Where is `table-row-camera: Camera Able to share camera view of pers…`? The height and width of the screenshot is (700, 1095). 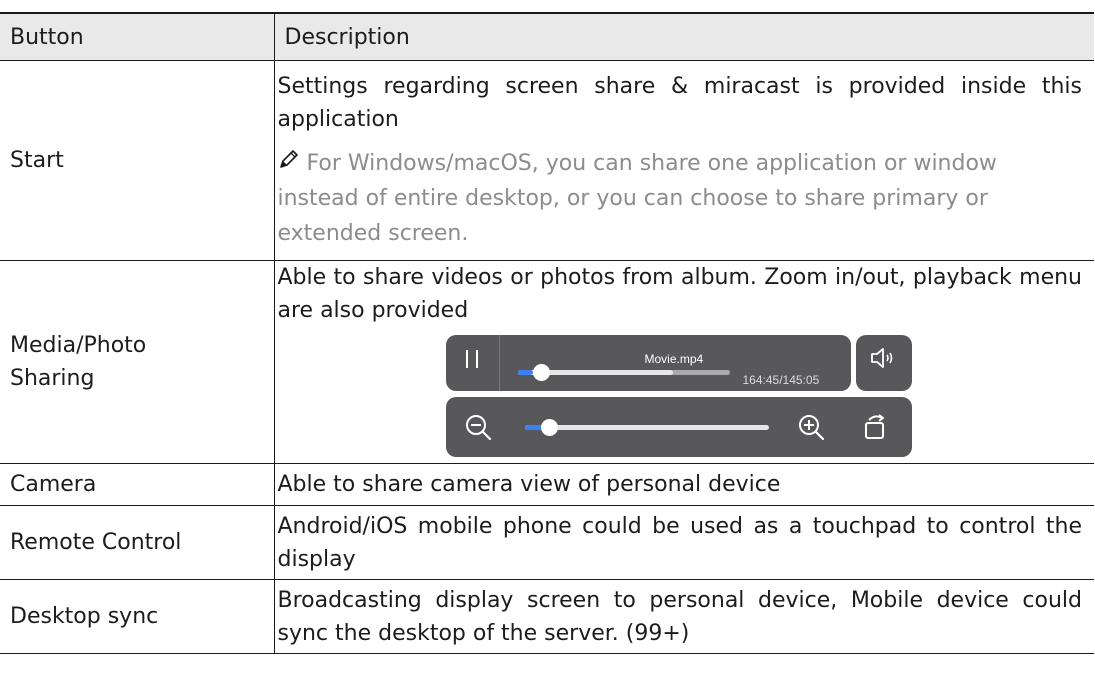 table-row-camera: Camera Able to share camera view of pers… is located at coordinates (547, 484).